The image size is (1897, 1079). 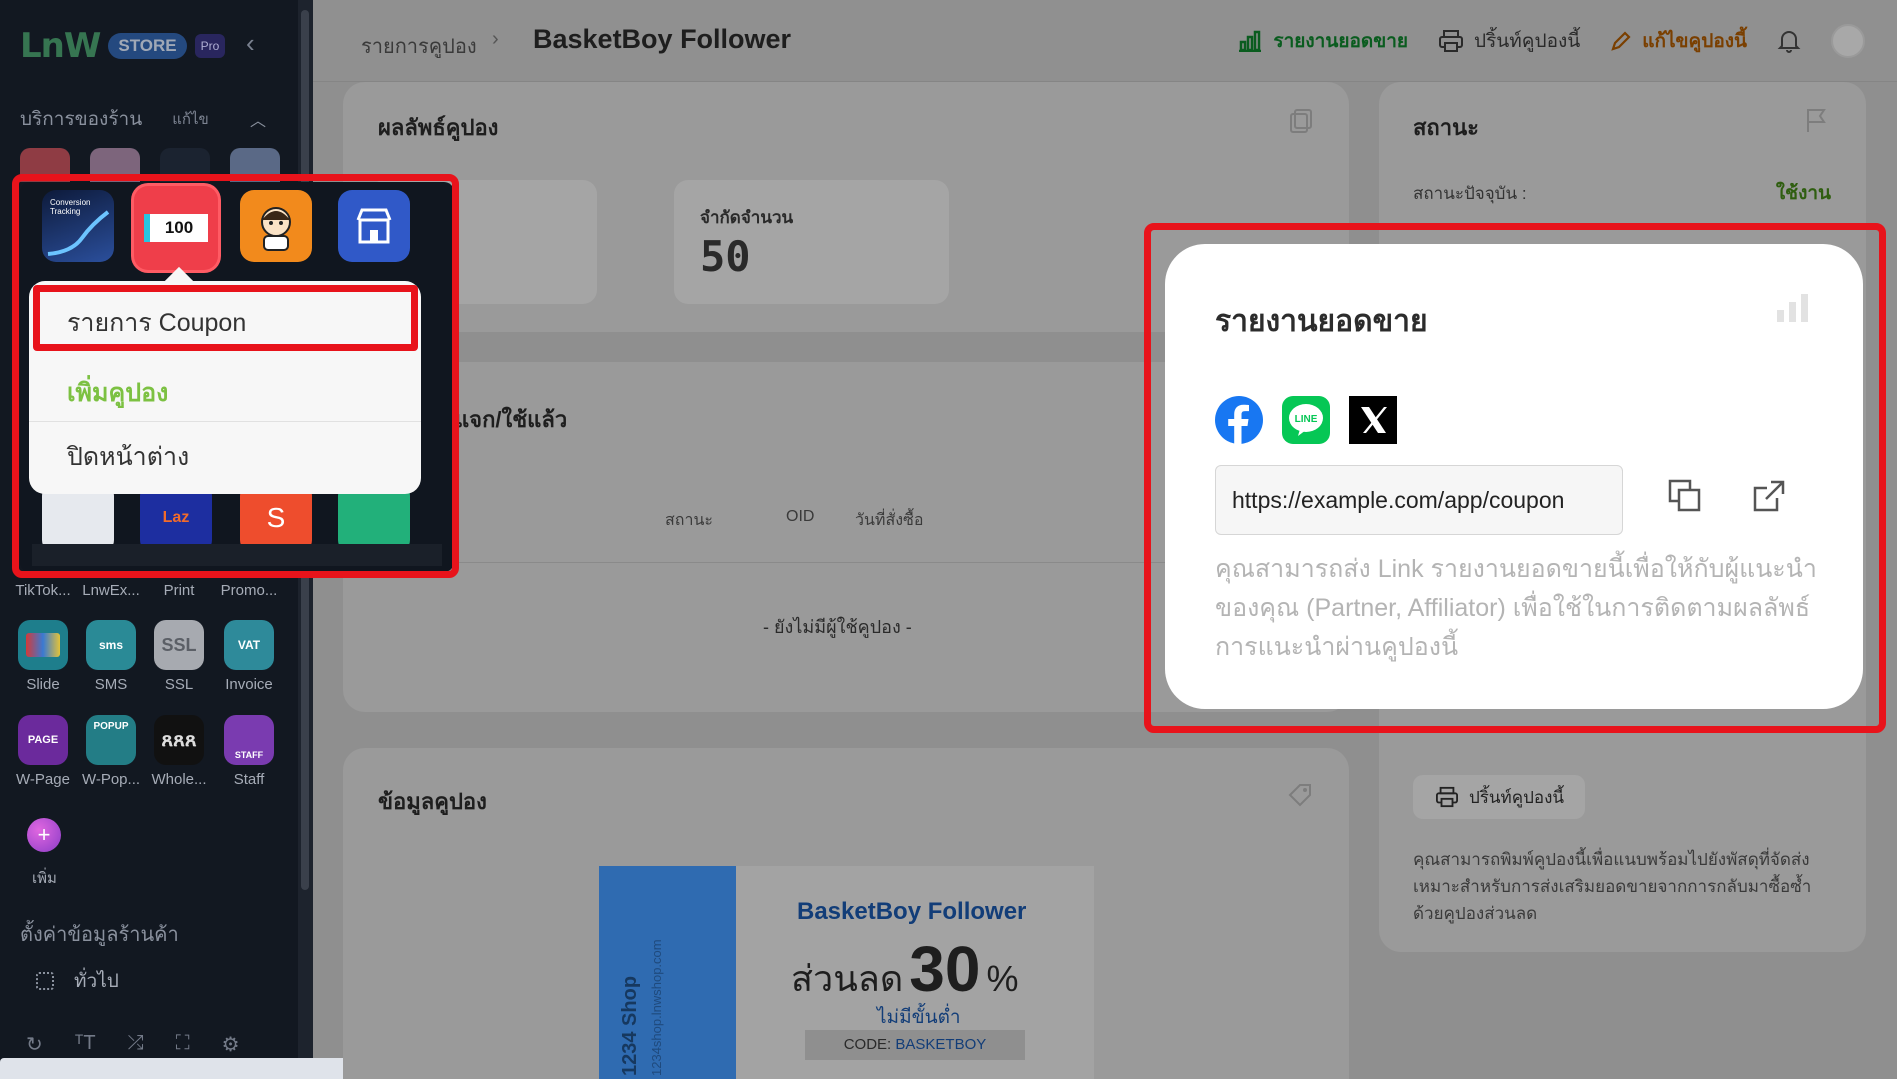 I want to click on app-staff: STAFF Staff, so click(x=249, y=751).